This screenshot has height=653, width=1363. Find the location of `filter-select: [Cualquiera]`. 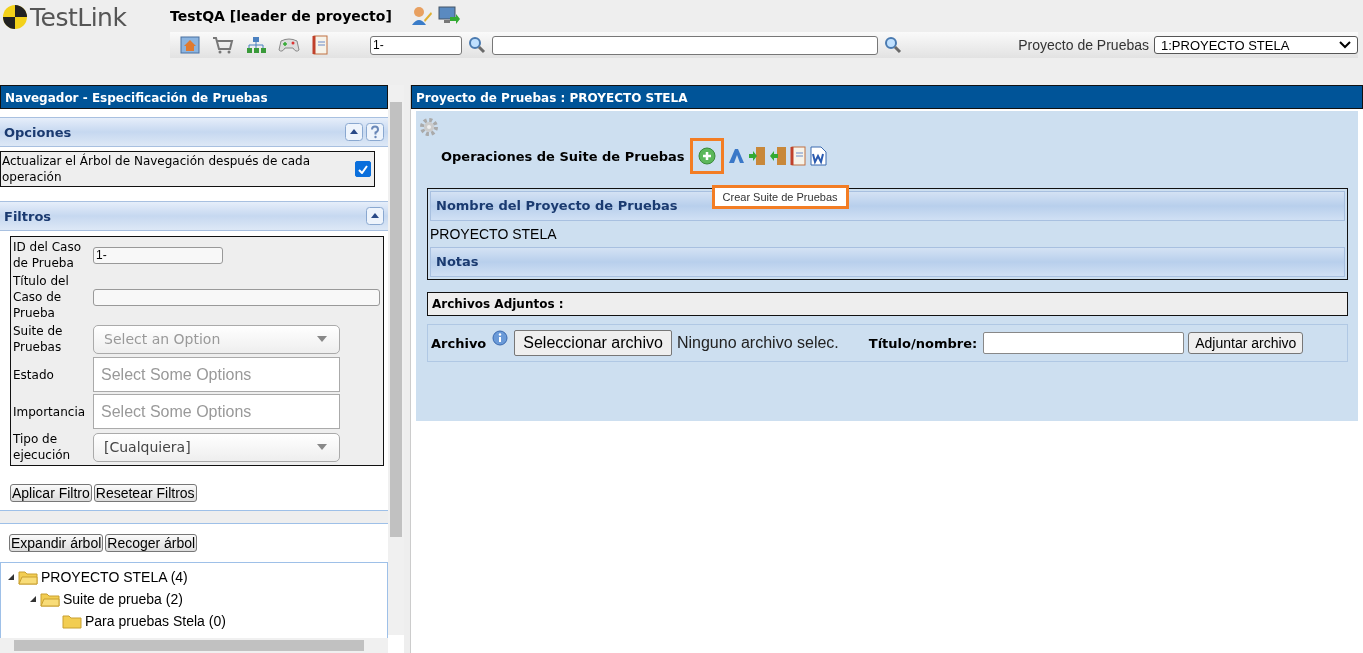

filter-select: [Cualquiera] is located at coordinates (216, 447).